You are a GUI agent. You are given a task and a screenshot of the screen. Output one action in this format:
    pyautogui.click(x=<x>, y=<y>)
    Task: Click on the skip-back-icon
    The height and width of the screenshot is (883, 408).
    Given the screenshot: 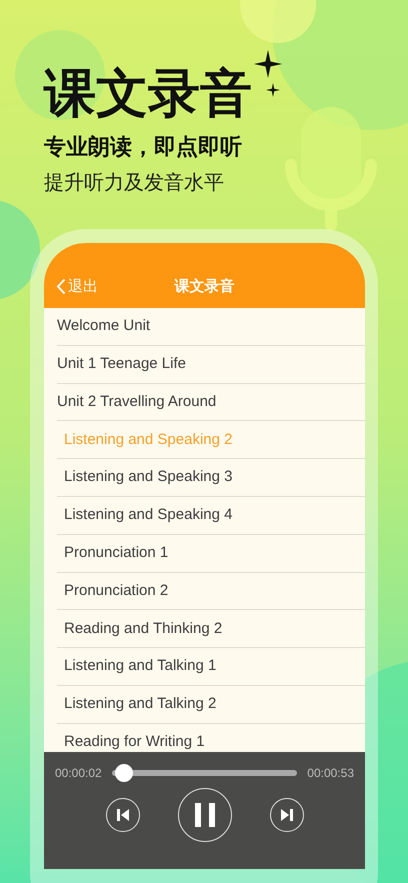 What is the action you would take?
    pyautogui.click(x=123, y=815)
    